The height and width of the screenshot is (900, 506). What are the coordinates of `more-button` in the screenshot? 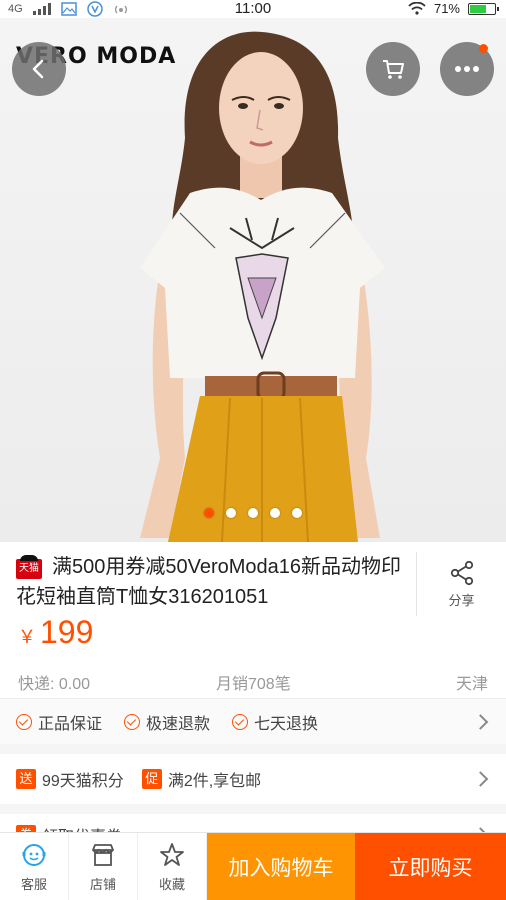 It's located at (467, 69).